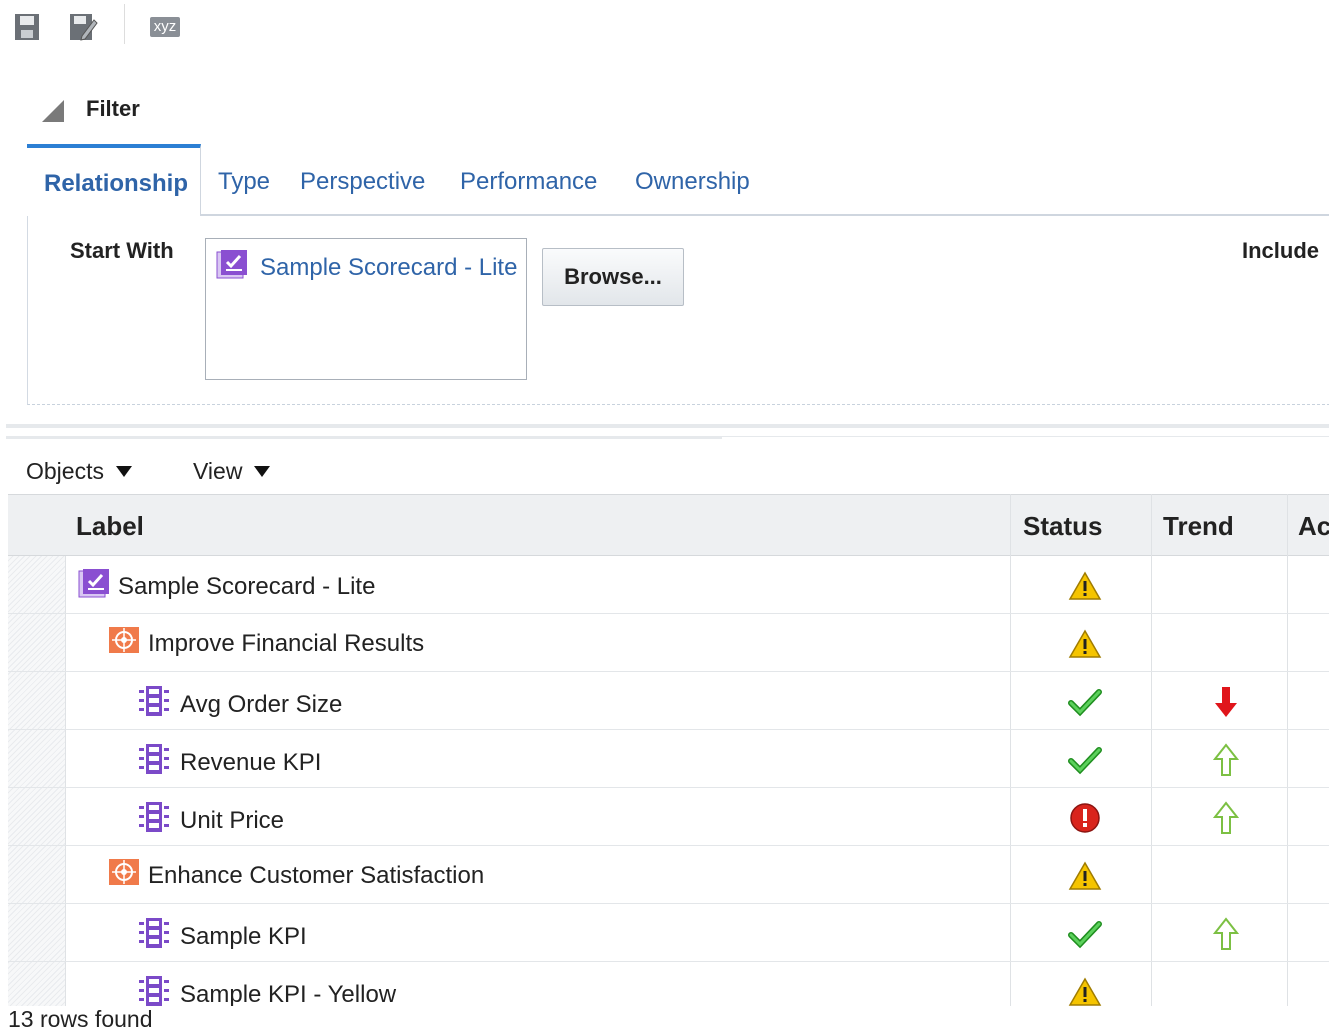  I want to click on view-menu: View, so click(232, 471).